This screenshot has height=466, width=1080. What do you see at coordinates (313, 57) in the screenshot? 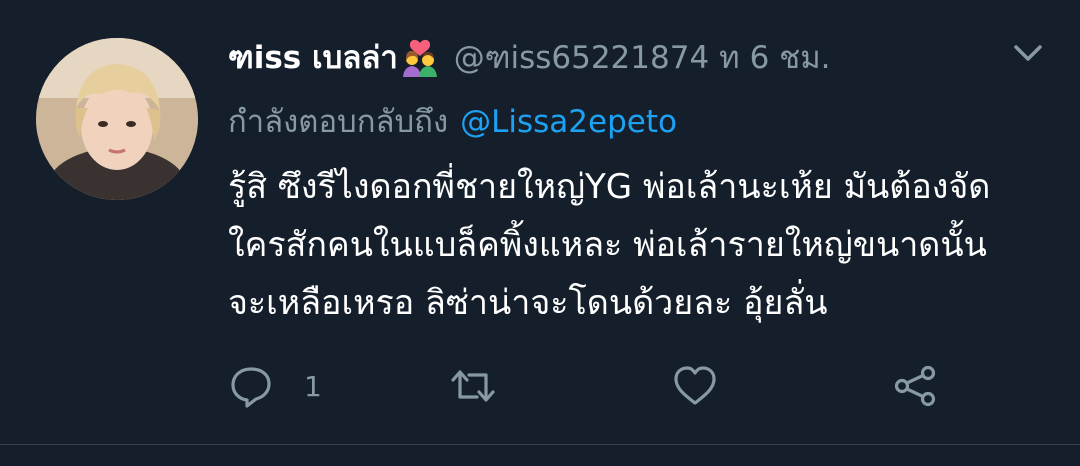
I see `display-name: ฑiss เบลล่า` at bounding box center [313, 57].